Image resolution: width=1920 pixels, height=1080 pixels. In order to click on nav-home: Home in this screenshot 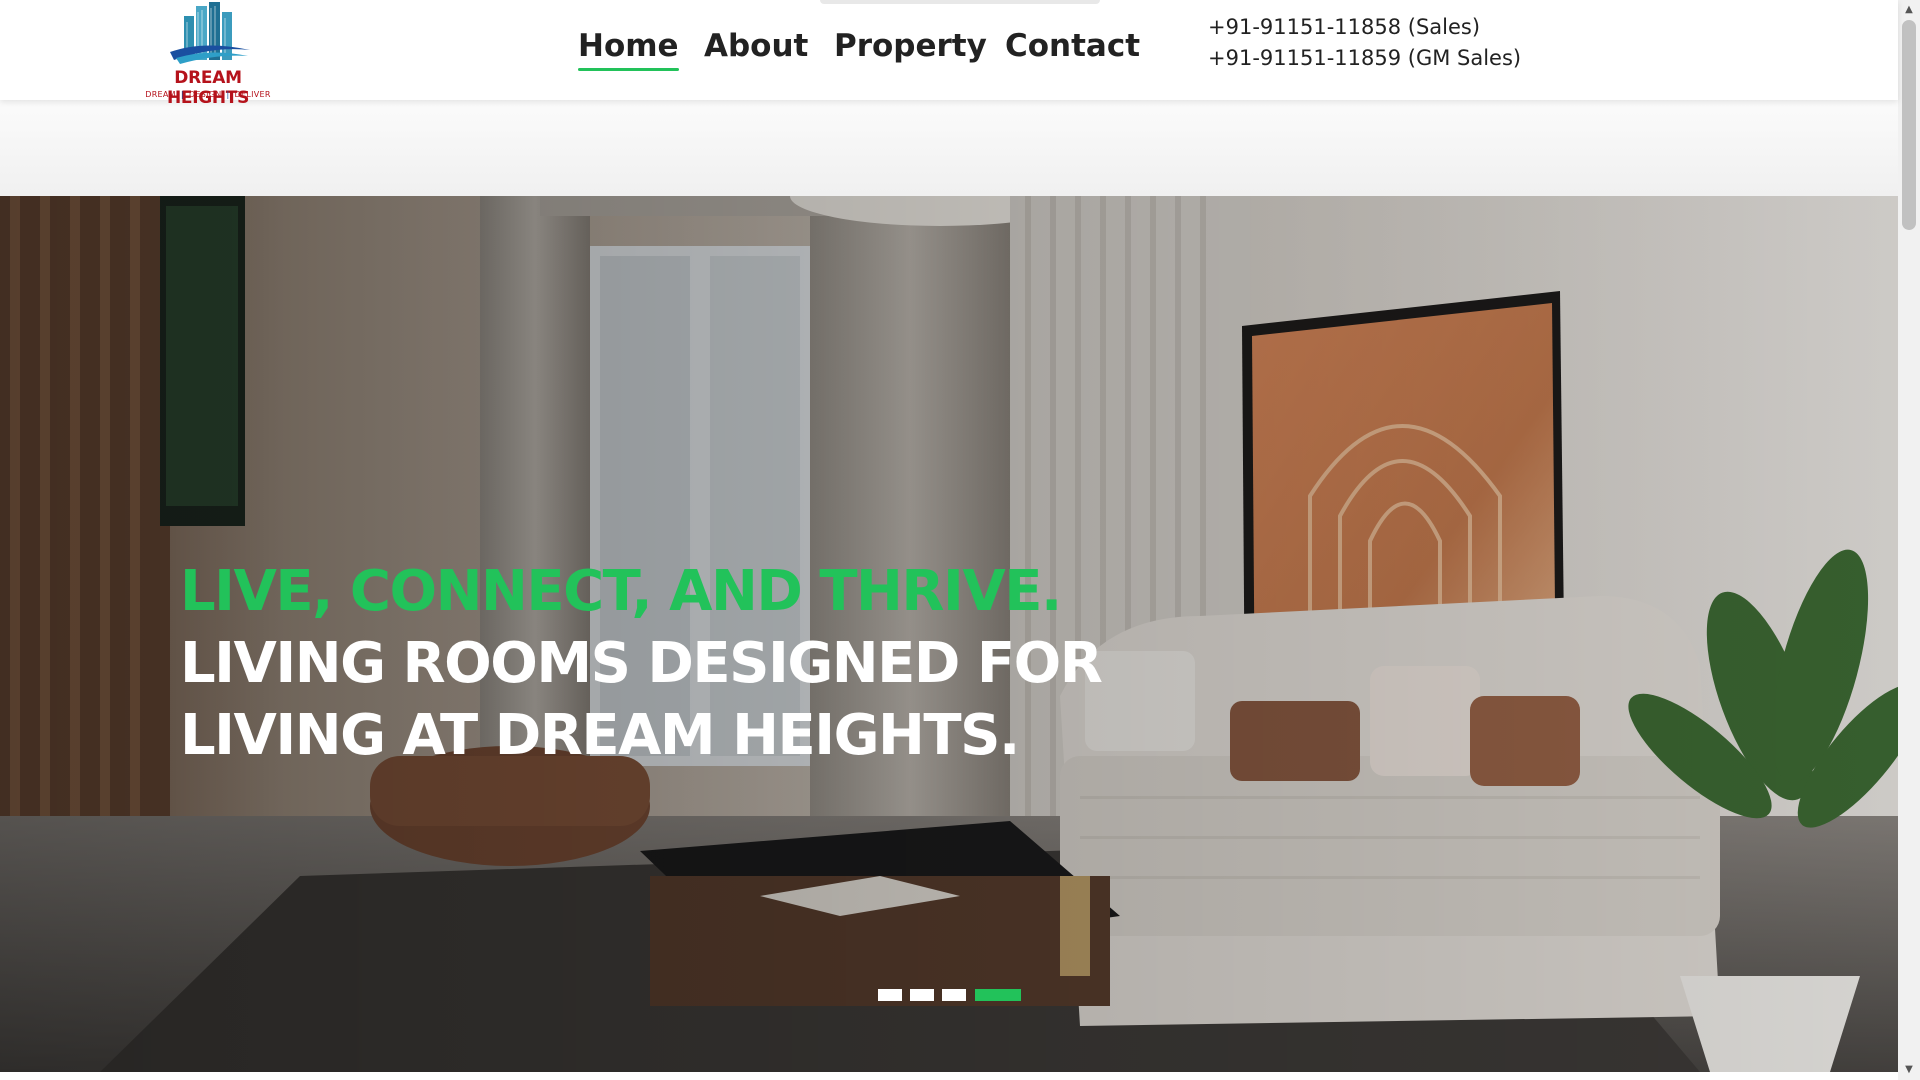, I will do `click(628, 47)`.